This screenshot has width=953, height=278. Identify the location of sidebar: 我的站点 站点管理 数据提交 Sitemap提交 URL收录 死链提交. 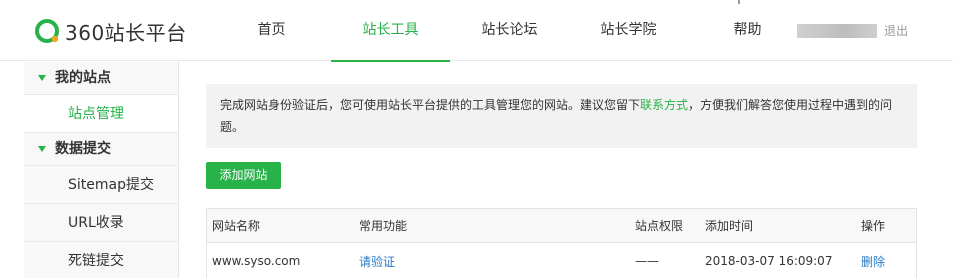
(101, 170).